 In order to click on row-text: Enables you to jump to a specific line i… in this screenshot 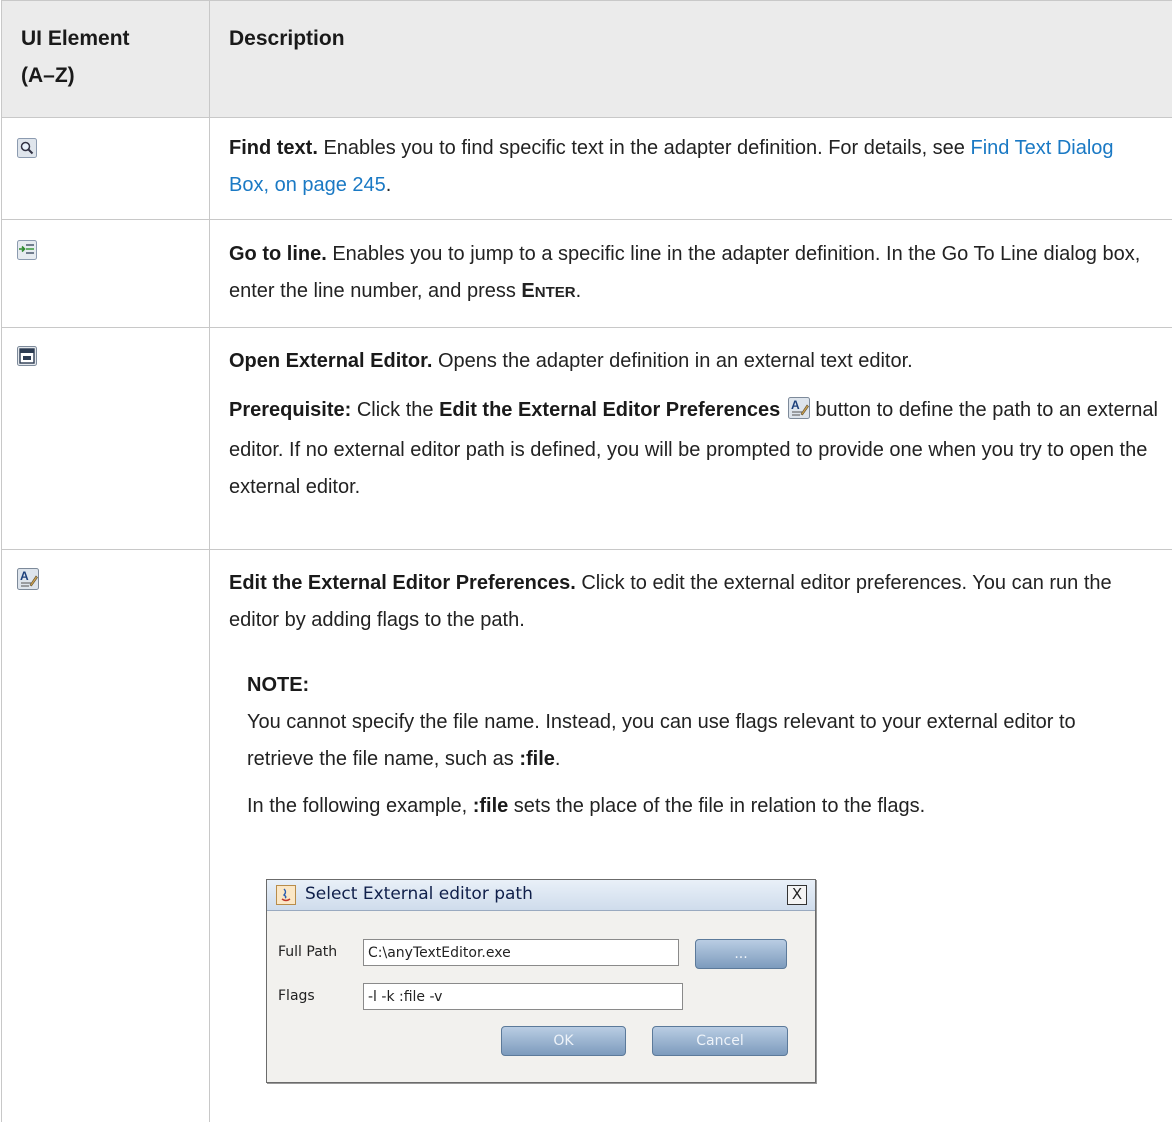, I will do `click(685, 272)`.